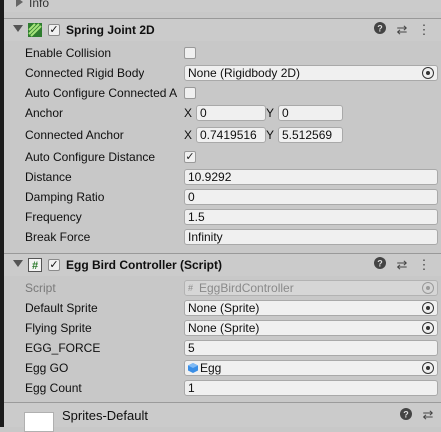 The height and width of the screenshot is (432, 441). I want to click on script-field: # EggBirdController, so click(311, 288).